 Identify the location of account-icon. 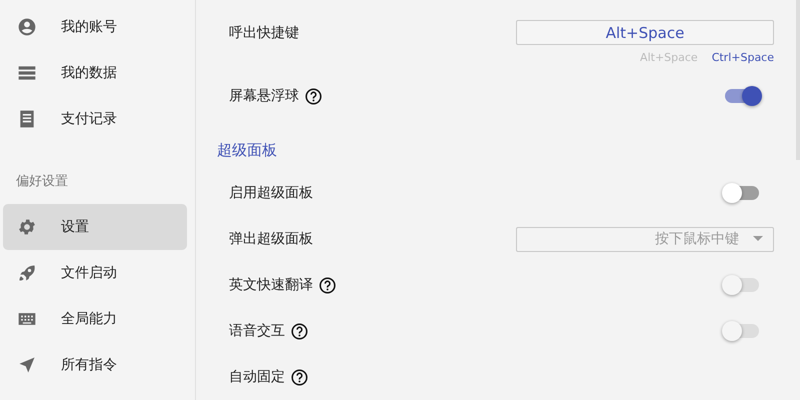
(27, 27).